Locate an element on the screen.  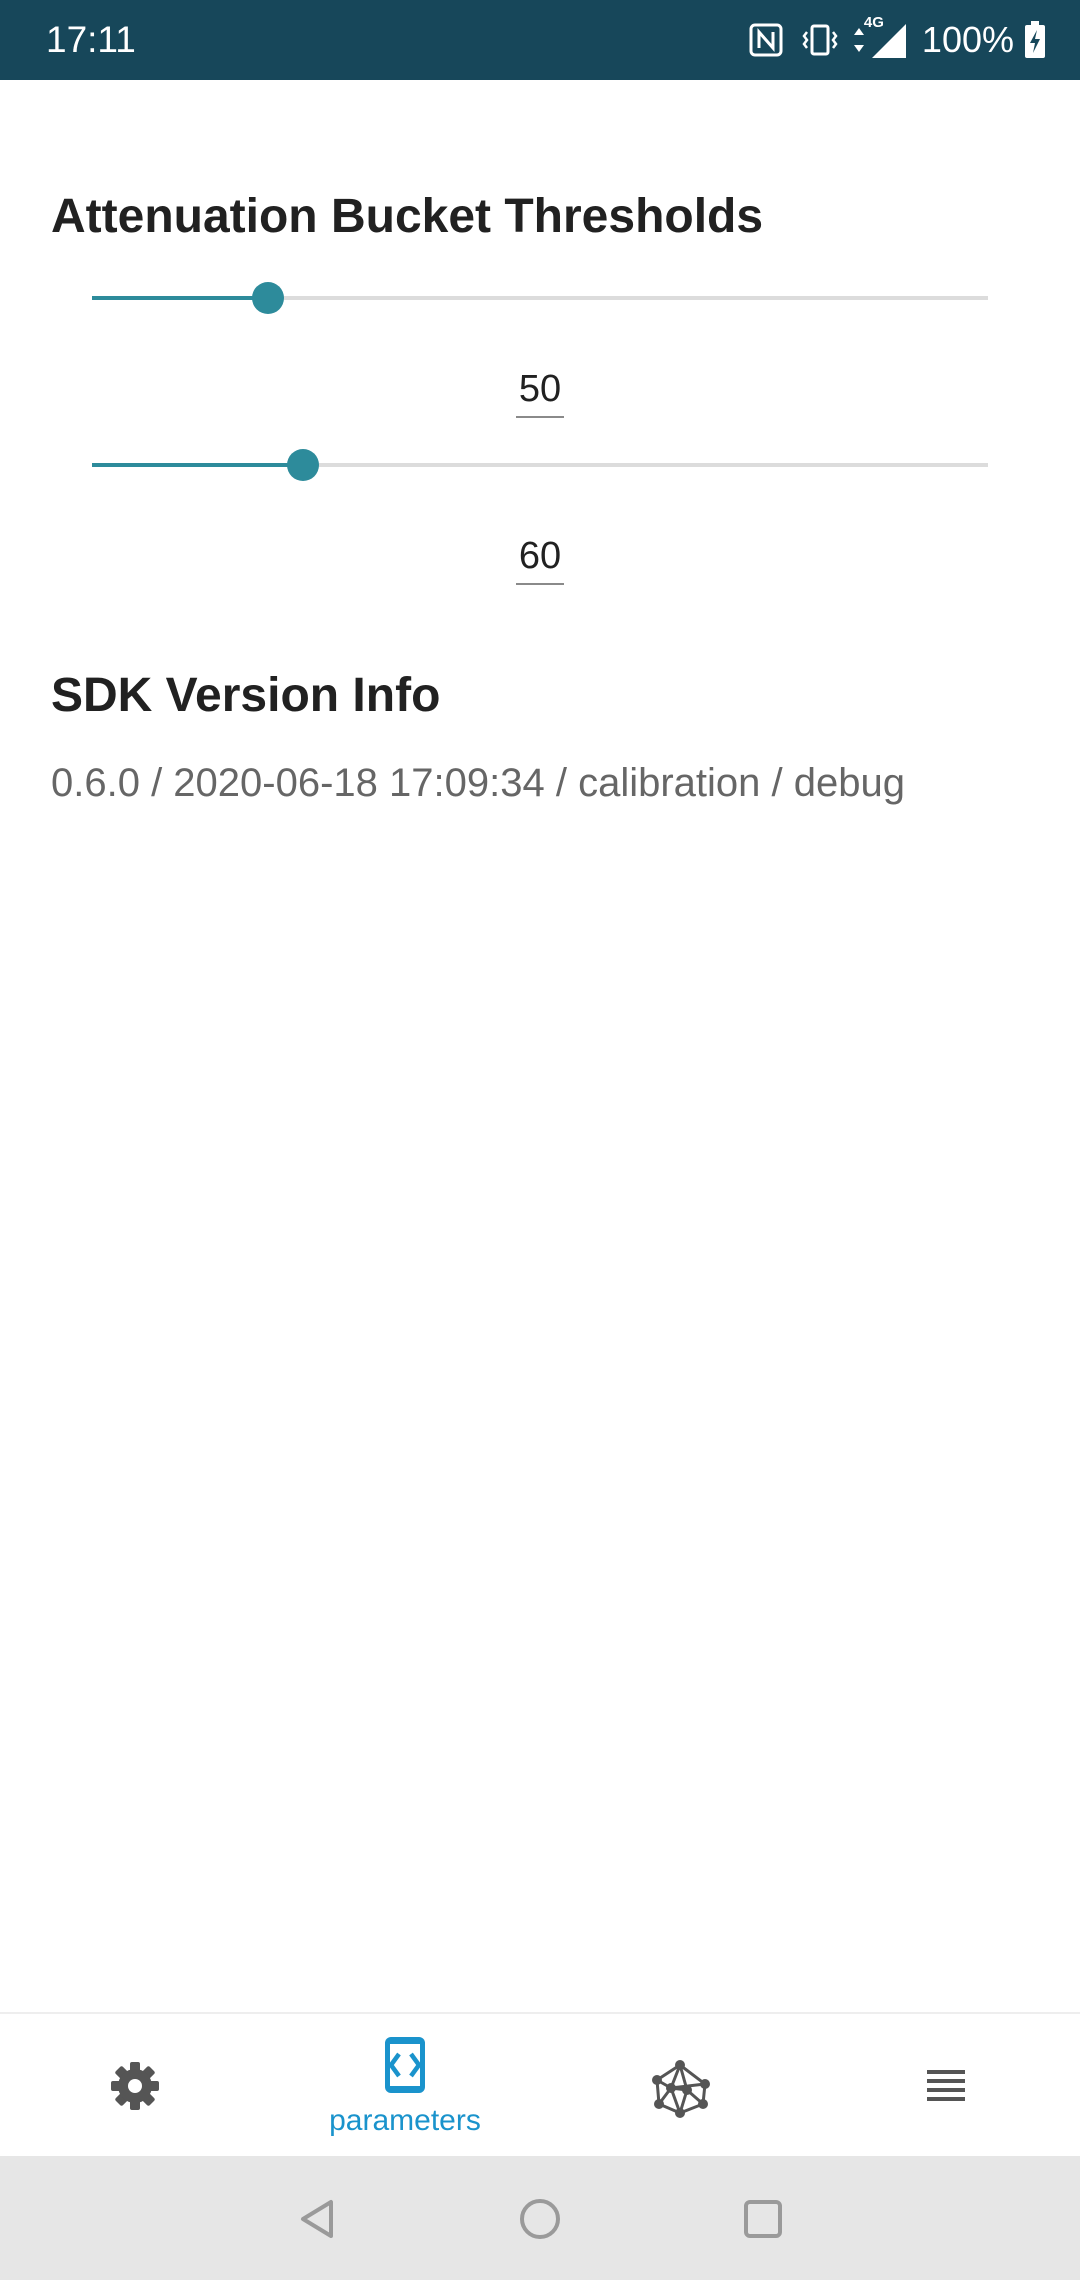
signal-icon: 4G is located at coordinates (886, 37).